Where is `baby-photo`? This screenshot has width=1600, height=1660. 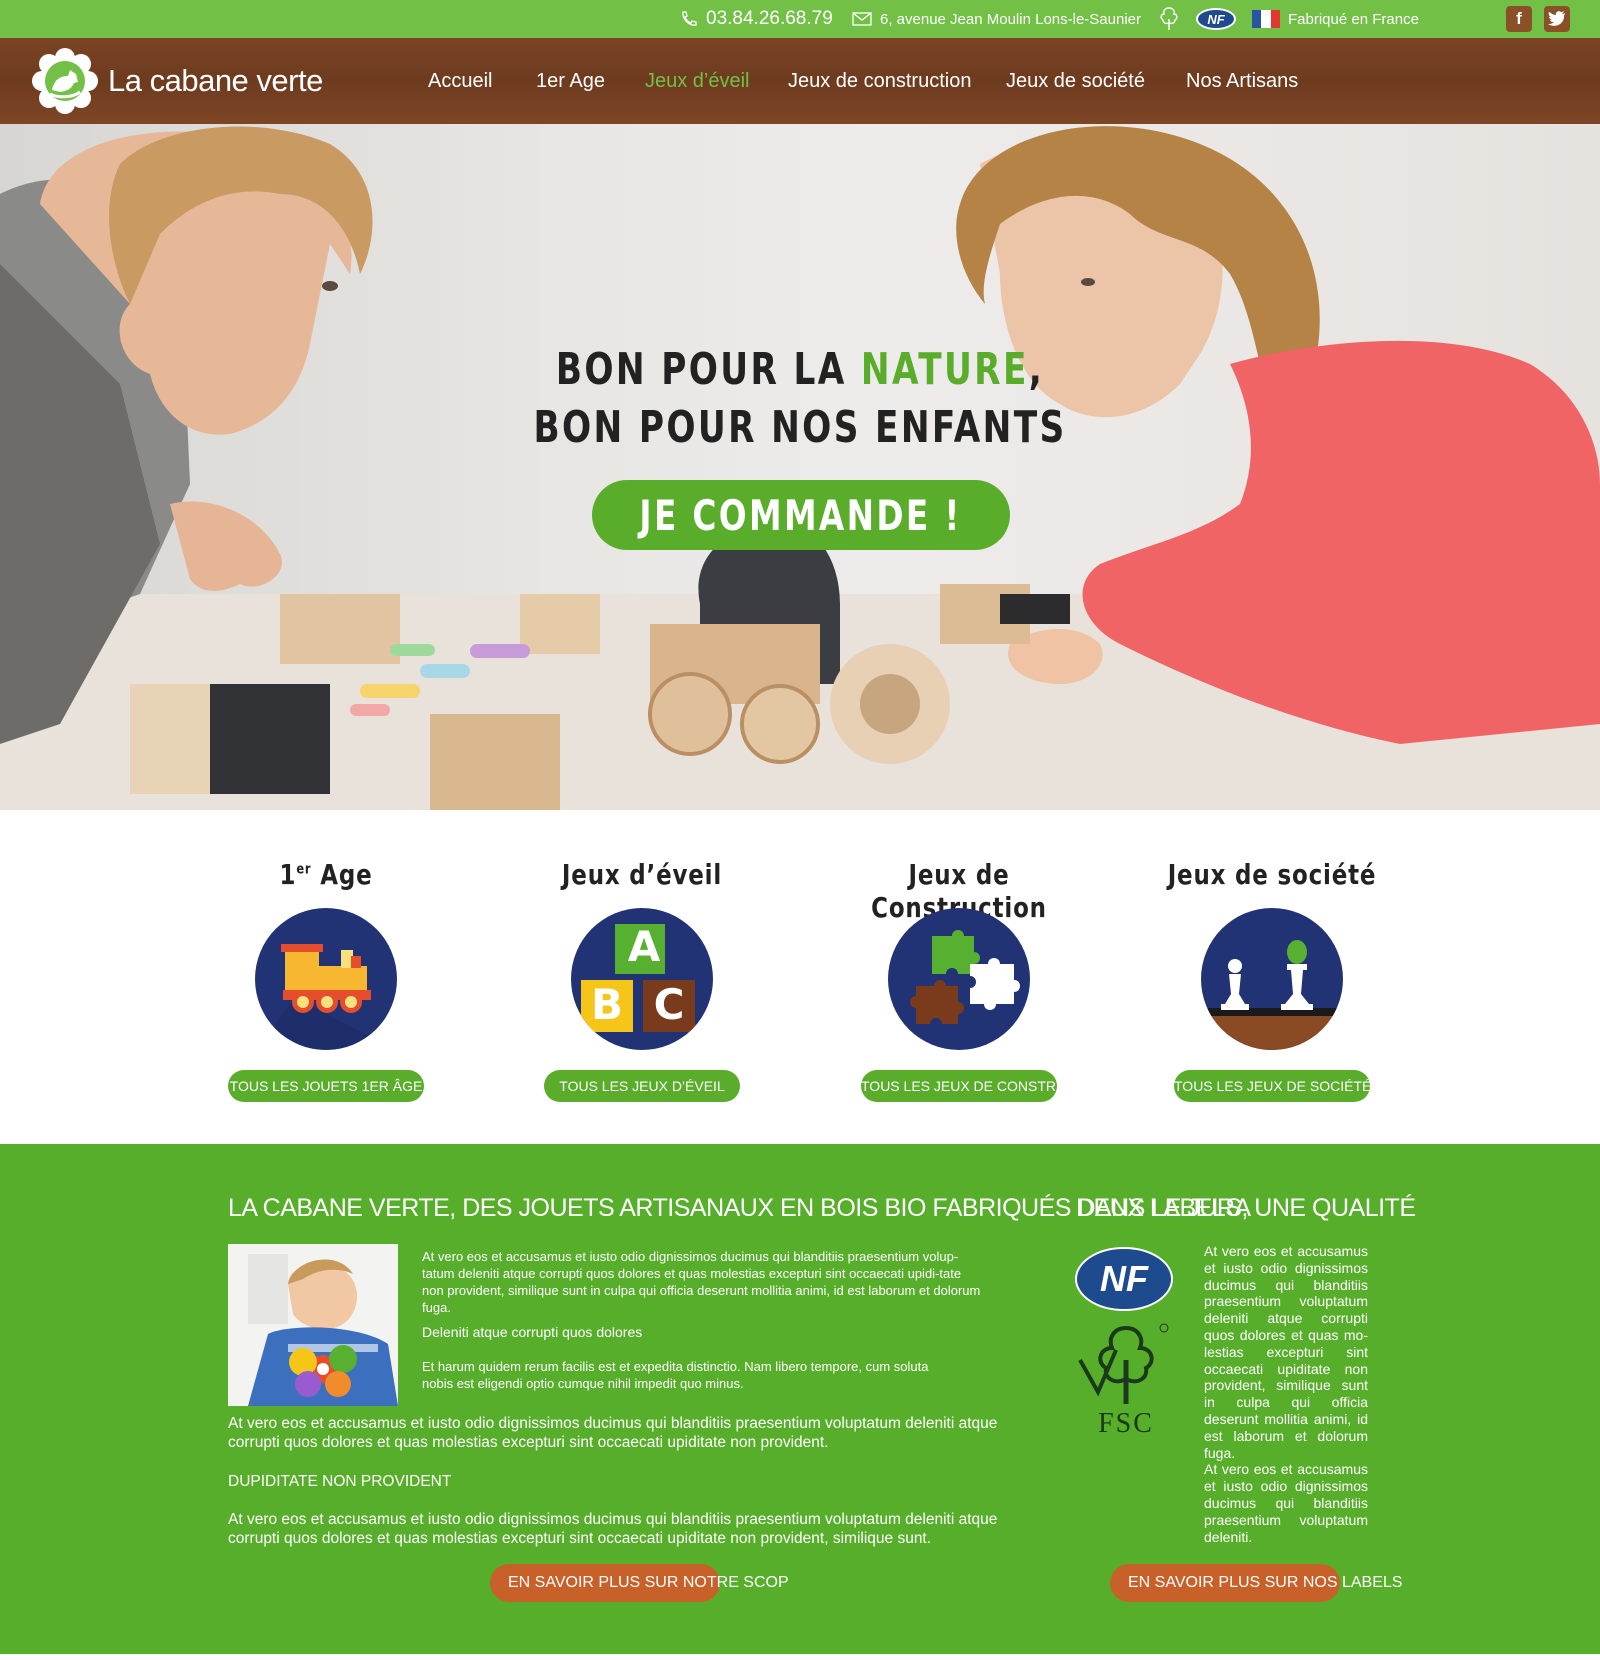 baby-photo is located at coordinates (313, 1325).